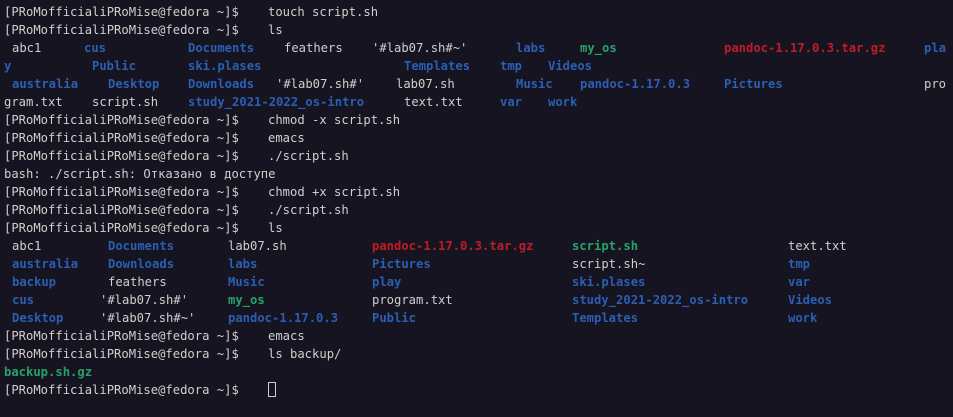 The height and width of the screenshot is (417, 953). What do you see at coordinates (48, 372) in the screenshot?
I see `executable-entry: backup.sh.gz` at bounding box center [48, 372].